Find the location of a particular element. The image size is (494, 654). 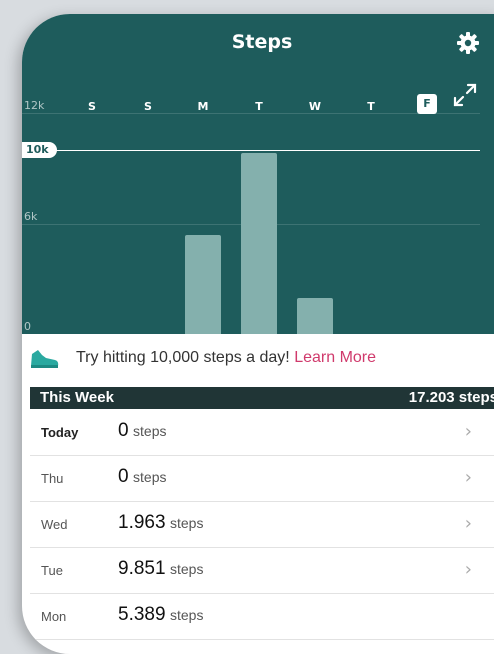

day-row: Mon 5.389 steps is located at coordinates (262, 617).